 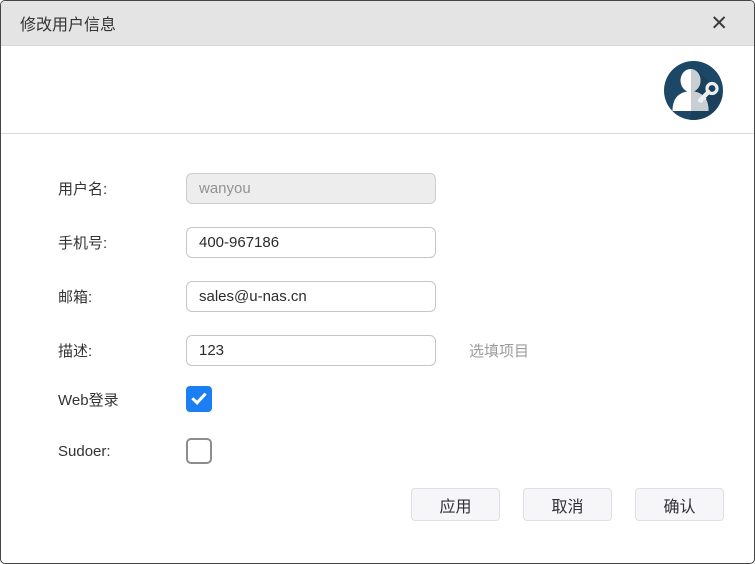 What do you see at coordinates (377, 23) in the screenshot?
I see `dialog-titlebar: 修改用户信息 ✕` at bounding box center [377, 23].